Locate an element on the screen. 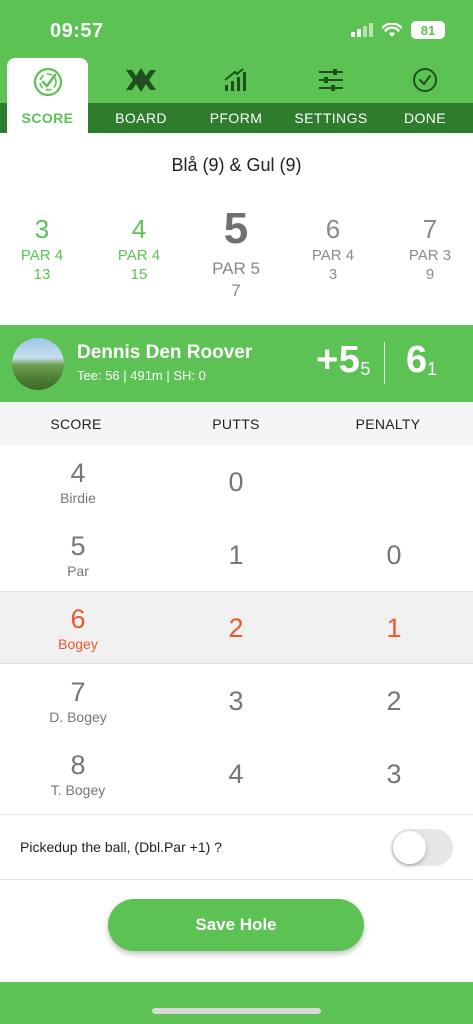  tab-pform-label: PFORM is located at coordinates (236, 118).